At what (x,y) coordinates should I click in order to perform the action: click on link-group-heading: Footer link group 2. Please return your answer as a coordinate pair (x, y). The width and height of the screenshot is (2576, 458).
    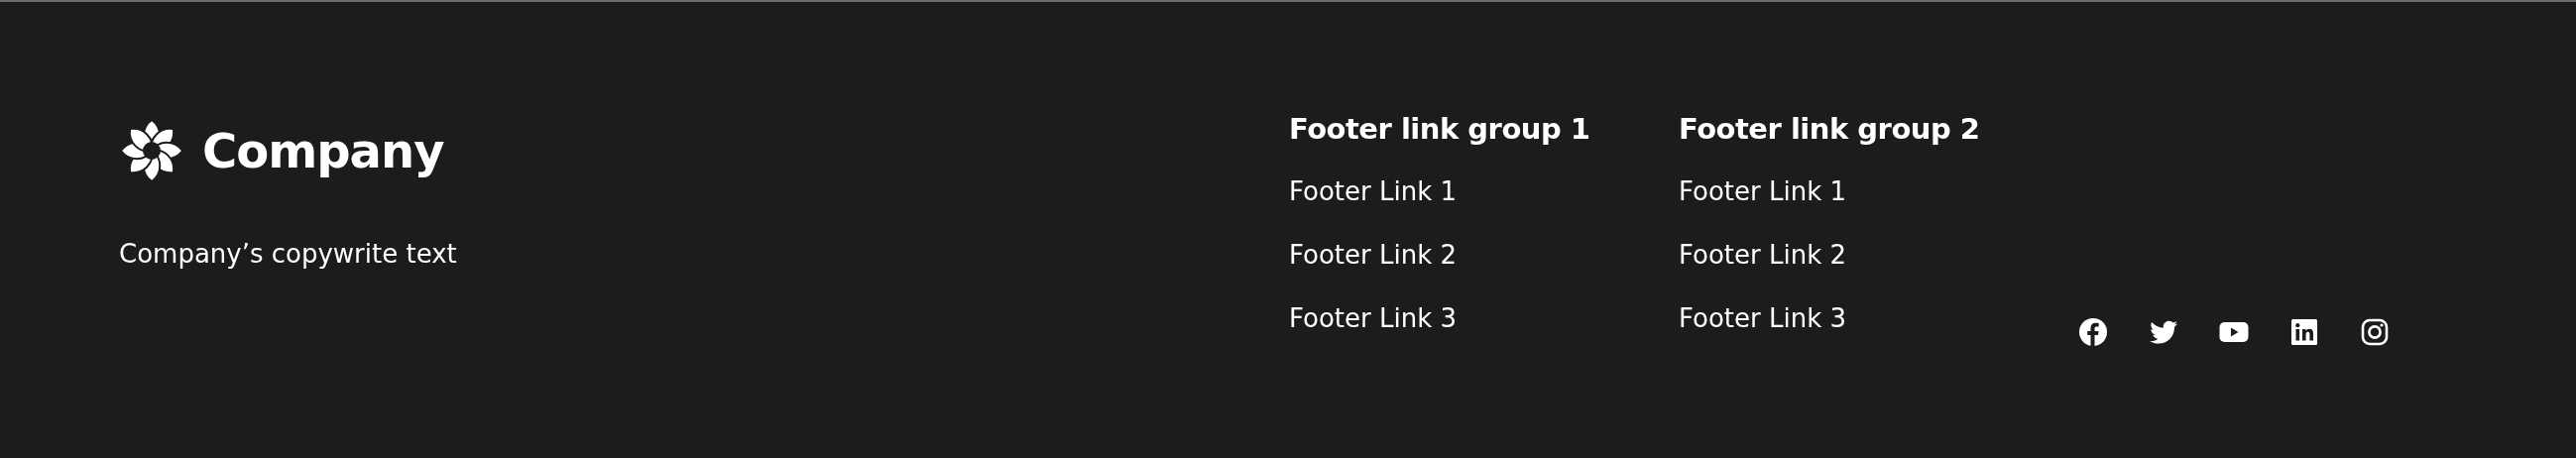
    Looking at the image, I should click on (1829, 129).